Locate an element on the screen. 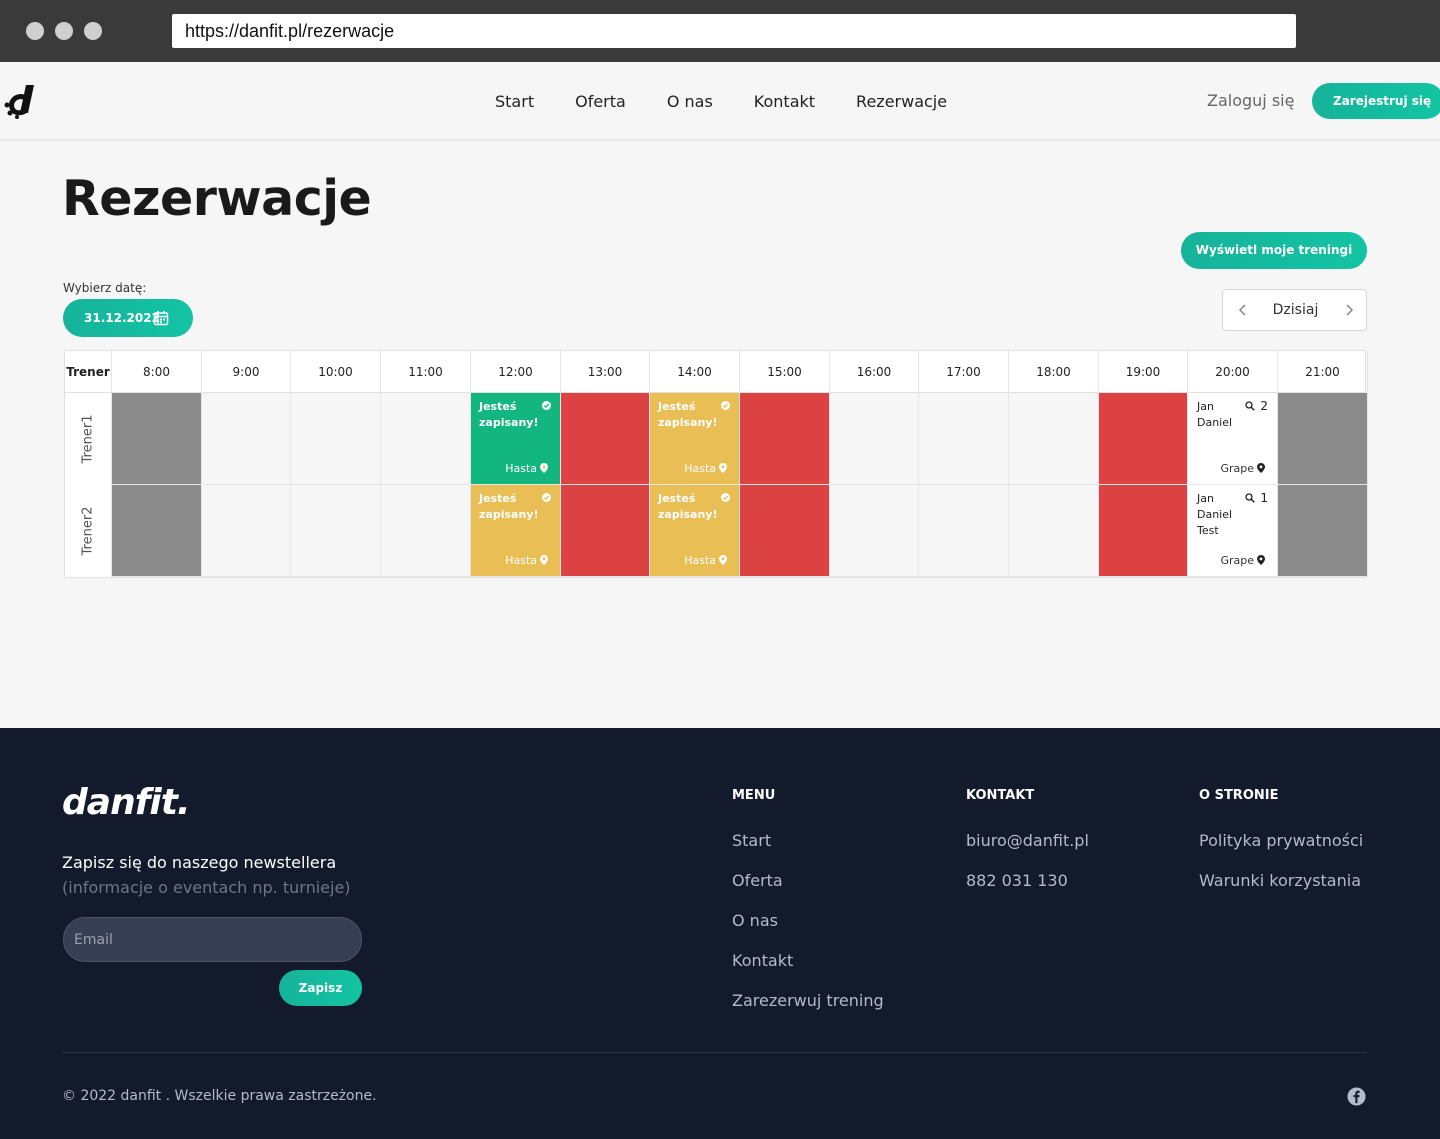 This screenshot has width=1440, height=1139. nav-link-o-nas: O nas is located at coordinates (690, 101).